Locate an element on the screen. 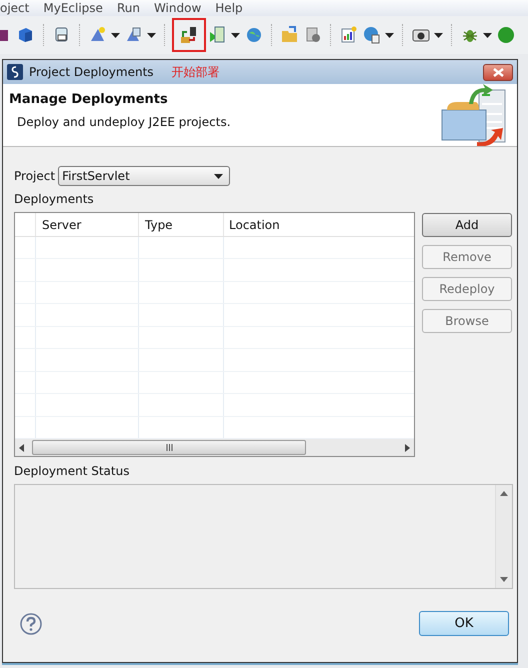 The image size is (528, 668). scroll-right-icon is located at coordinates (407, 448).